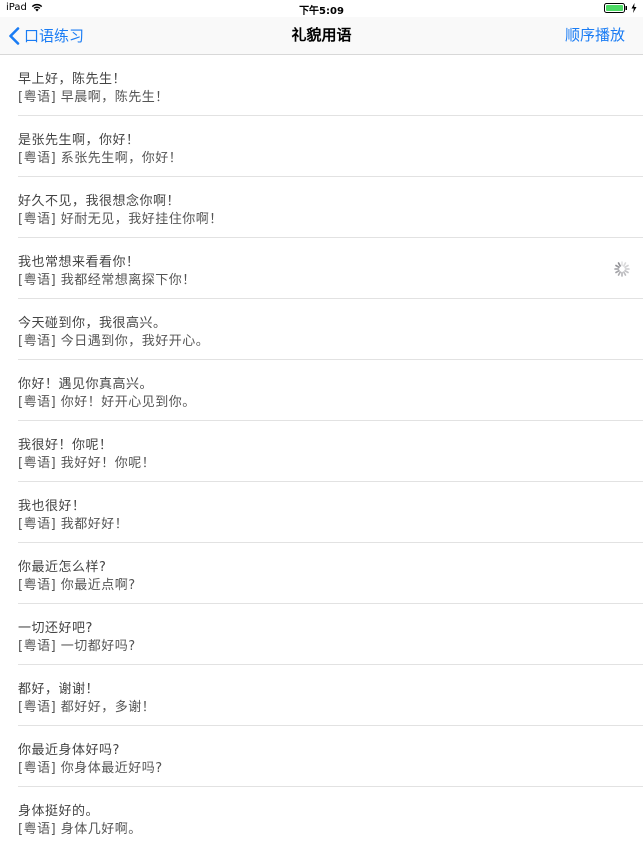  I want to click on list-item: 我也常想来看看你！ [粤语] 我都经常想离探下你！, so click(330, 268).